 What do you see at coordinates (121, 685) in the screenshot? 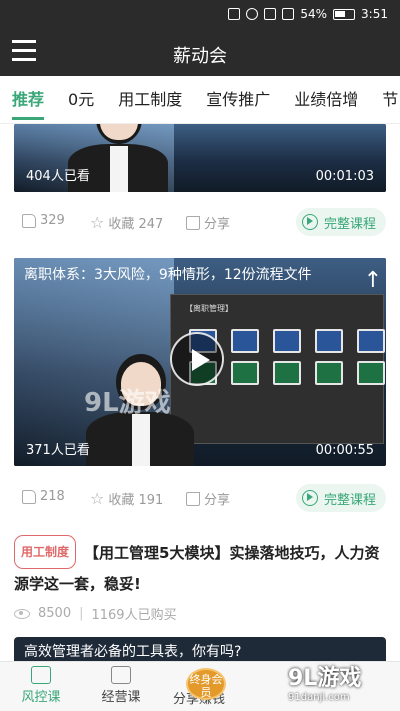
I see `nav-business-course: 经营课` at bounding box center [121, 685].